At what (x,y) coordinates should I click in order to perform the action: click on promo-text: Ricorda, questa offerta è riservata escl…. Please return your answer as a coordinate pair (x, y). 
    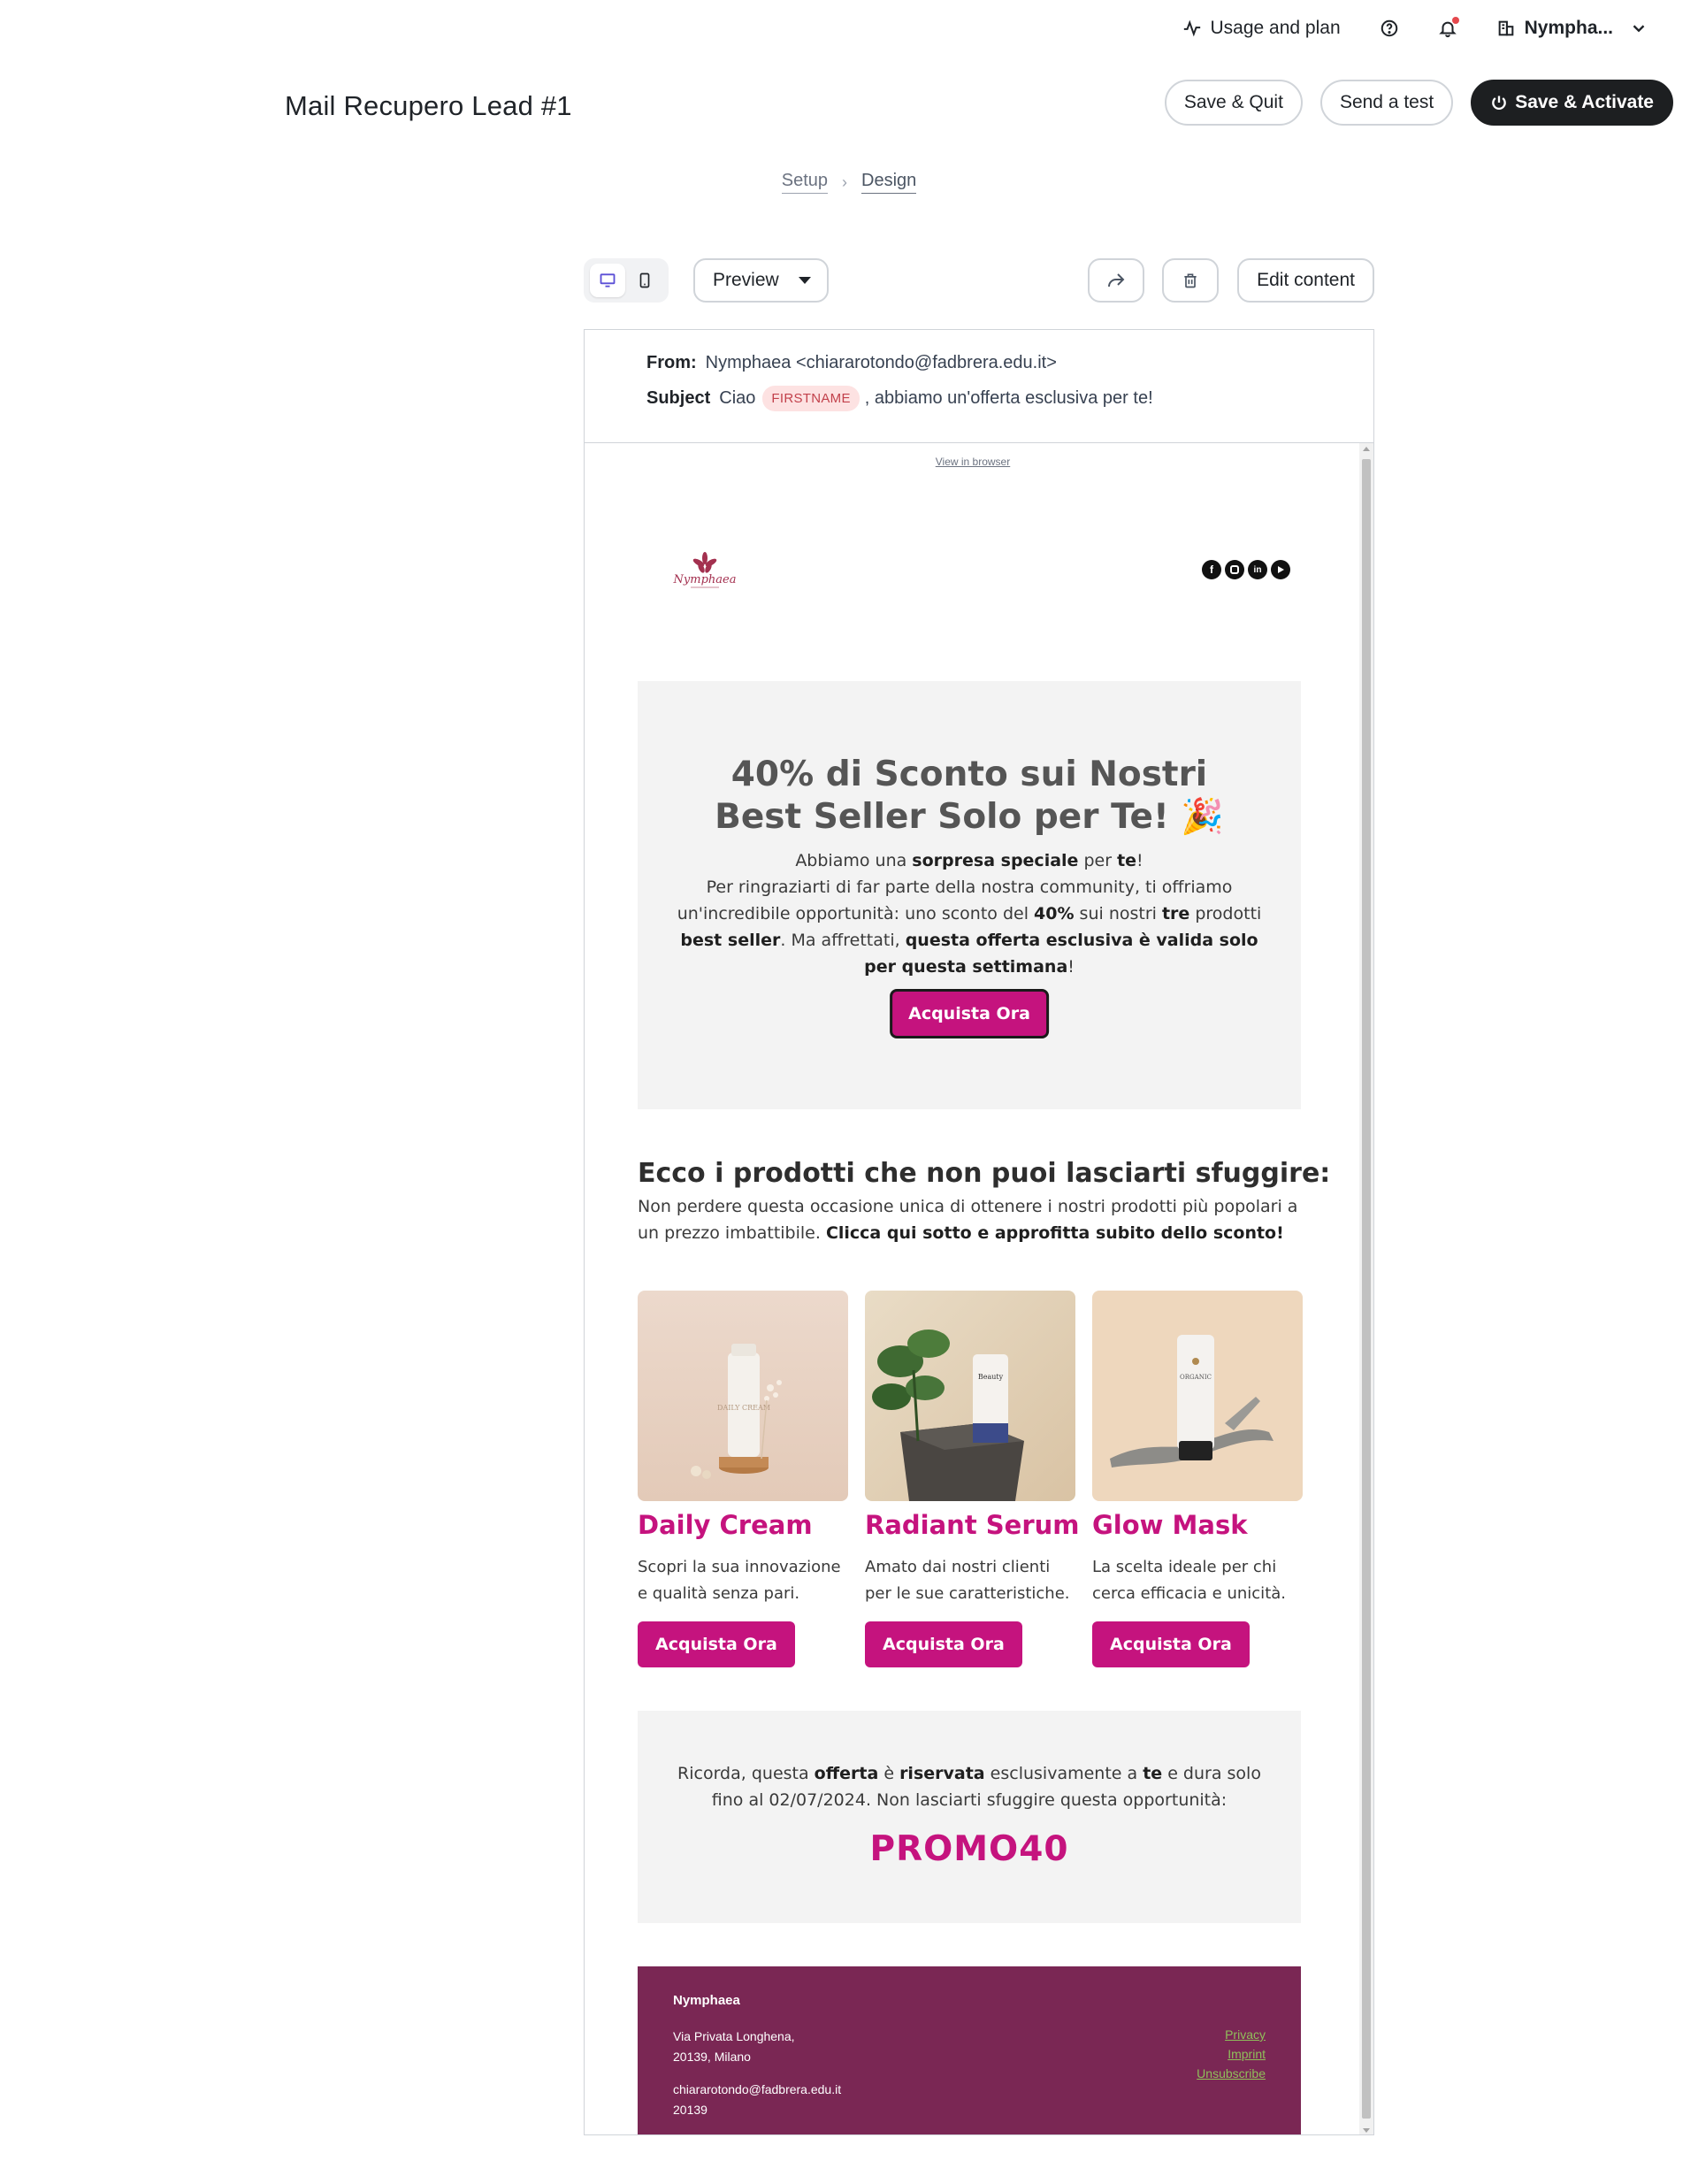
    Looking at the image, I should click on (969, 1787).